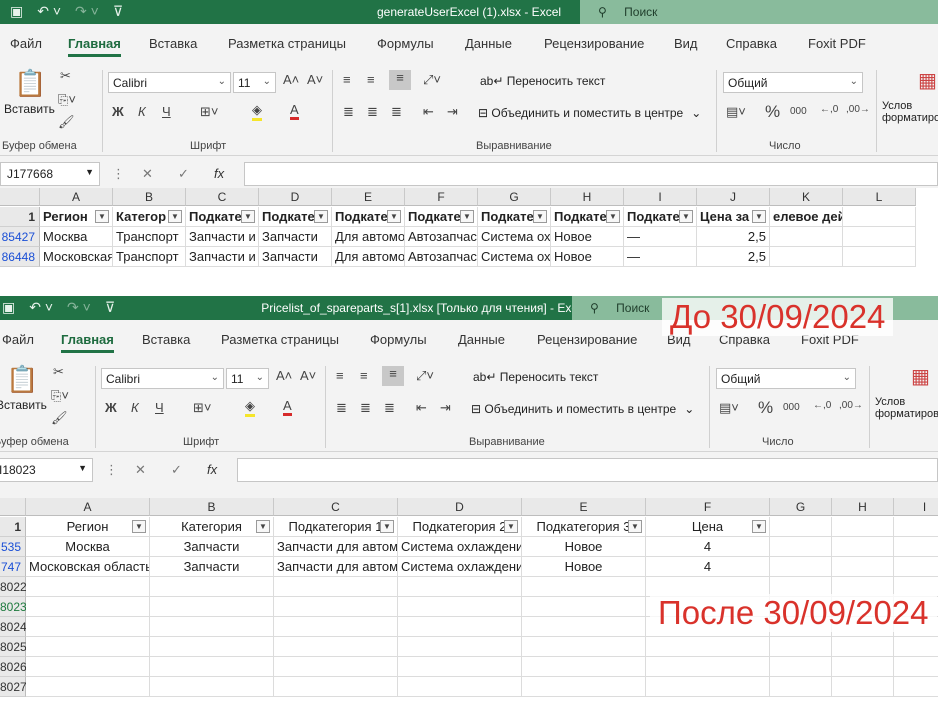  Describe the element at coordinates (18, 339) in the screenshot. I see `tab-file: Файл` at that location.